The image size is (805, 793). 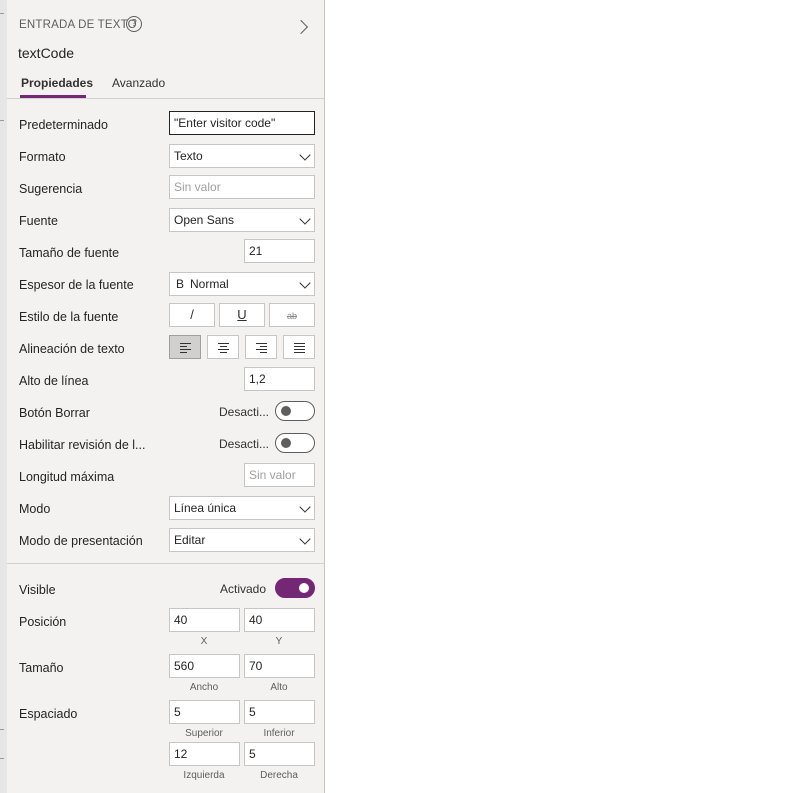 I want to click on padding-top-caption: Superior, so click(x=204, y=733).